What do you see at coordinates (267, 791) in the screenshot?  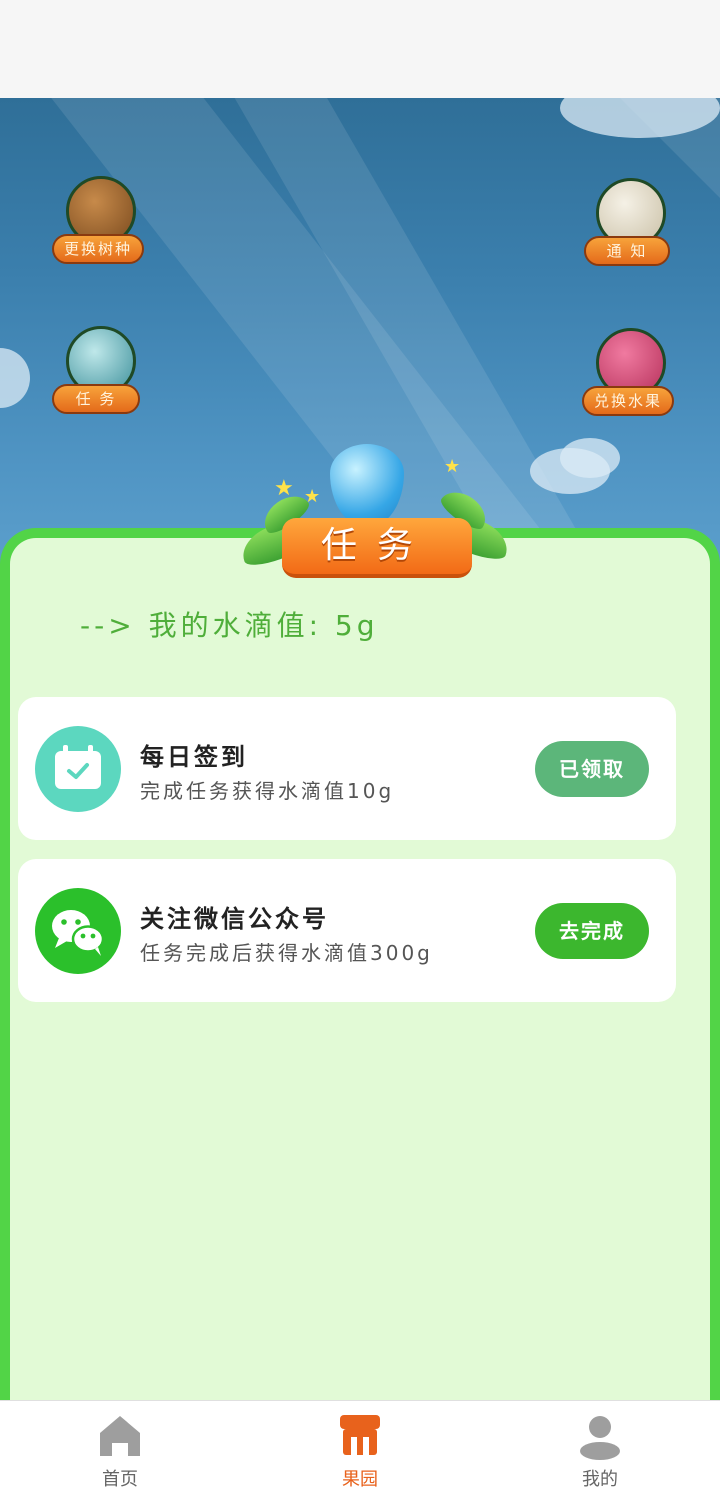 I see `task-description: 完成任务获得水滴值10g` at bounding box center [267, 791].